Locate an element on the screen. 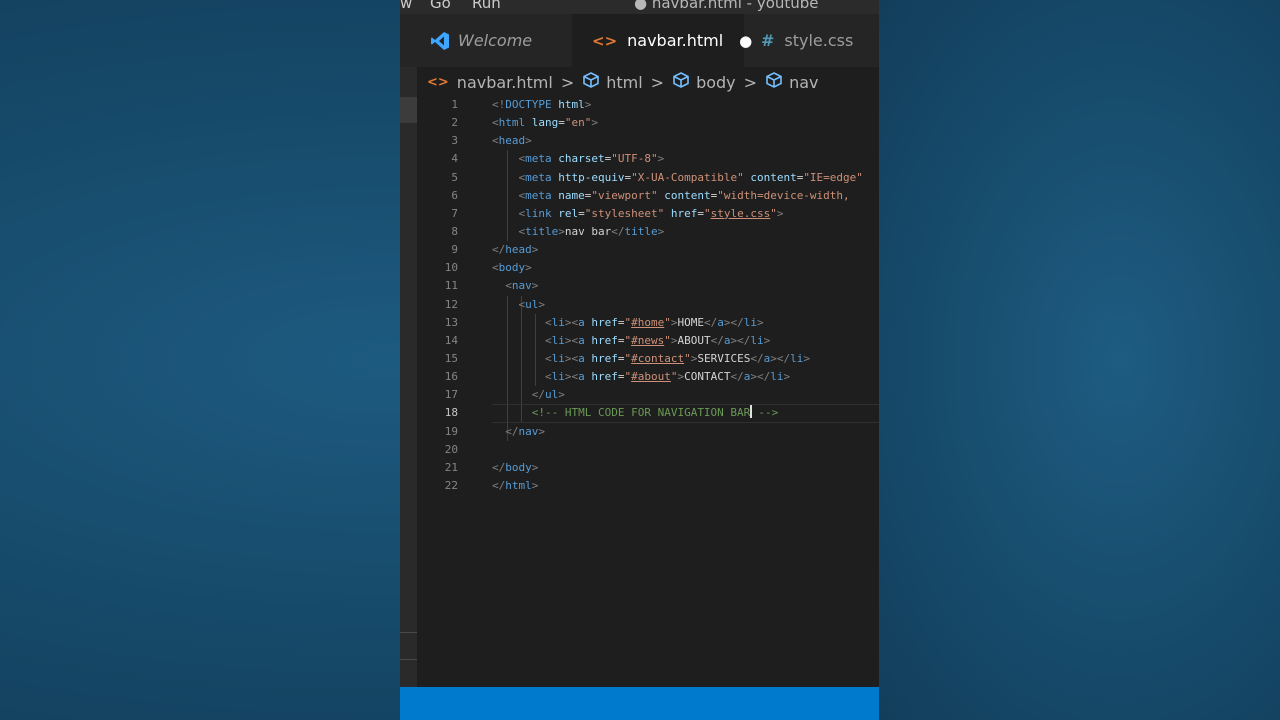  code-text: <ul> is located at coordinates (519, 305).